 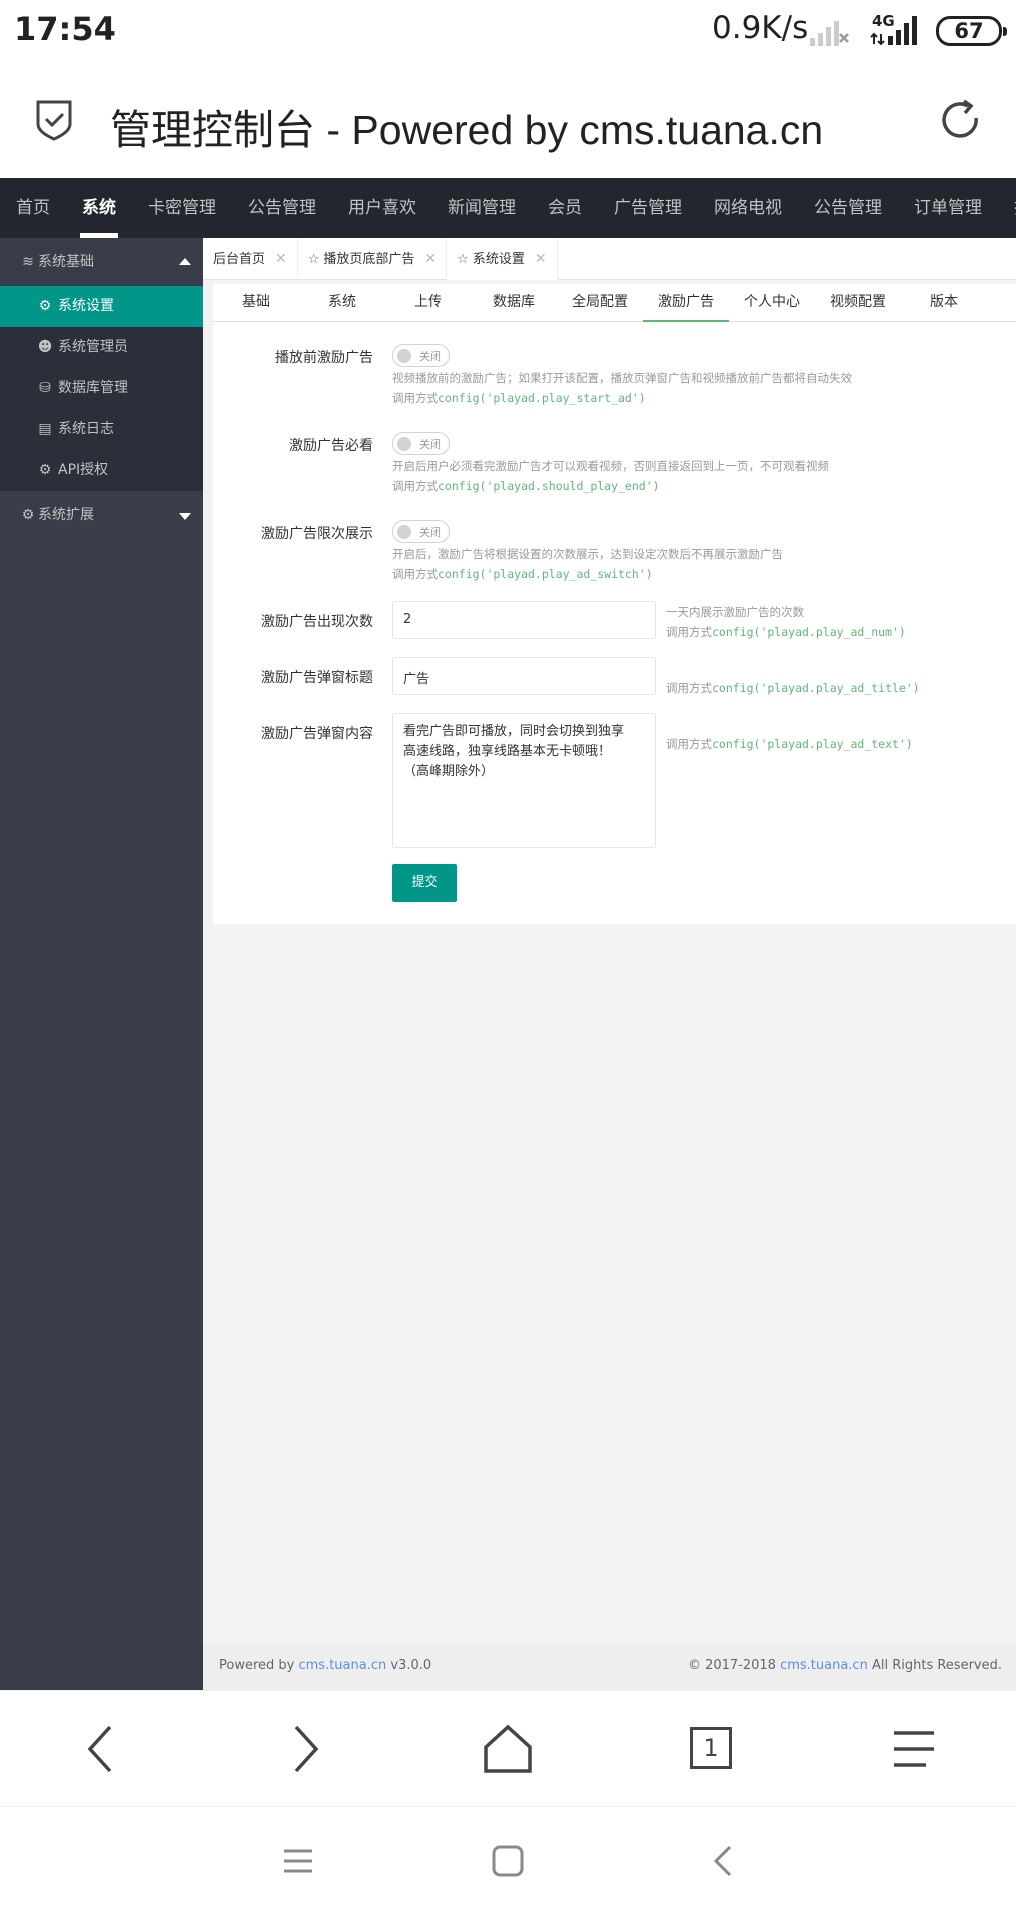 I want to click on nav-item-user-likes: 用户喜欢, so click(x=382, y=208).